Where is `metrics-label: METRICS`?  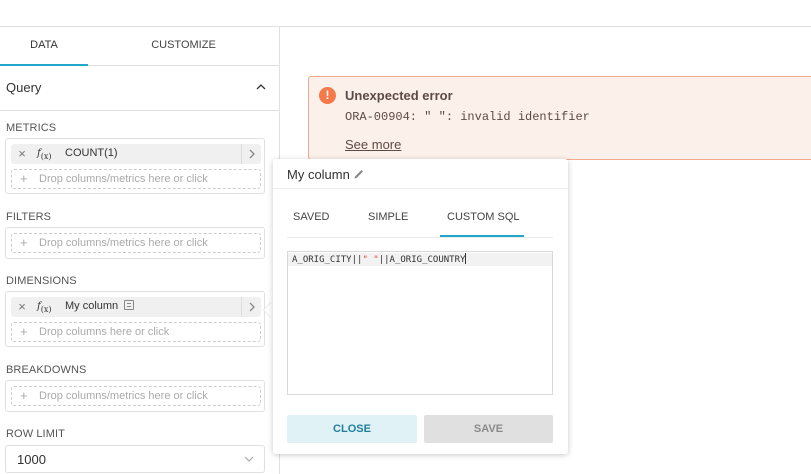
metrics-label: METRICS is located at coordinates (31, 128).